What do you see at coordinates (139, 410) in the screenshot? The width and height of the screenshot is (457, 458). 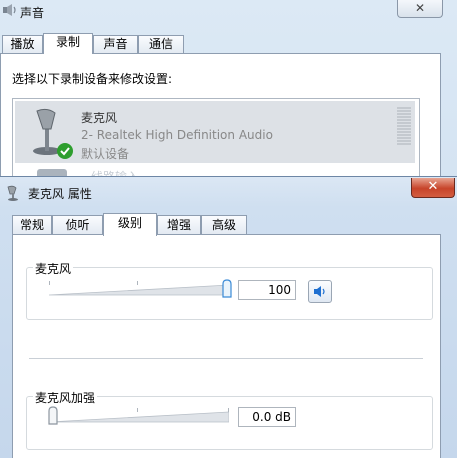 I see `boost-slider-ticks` at bounding box center [139, 410].